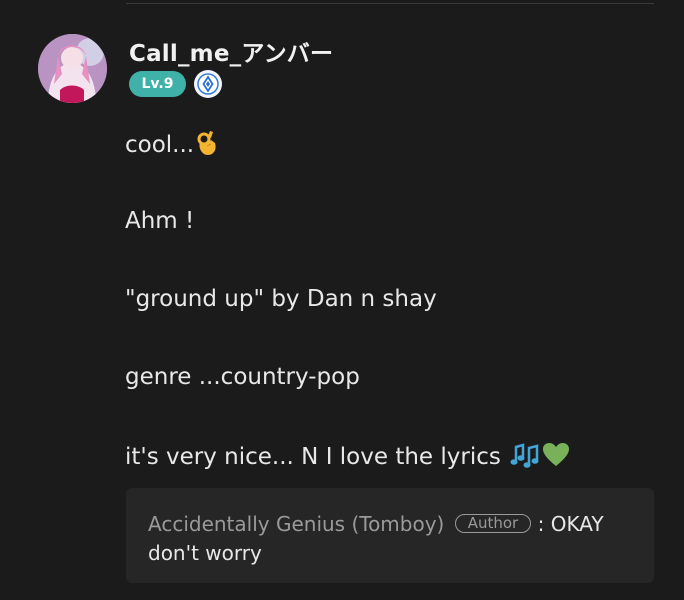 This screenshot has height=600, width=684. Describe the element at coordinates (231, 51) in the screenshot. I see `username: Call_me_アンバー` at that location.